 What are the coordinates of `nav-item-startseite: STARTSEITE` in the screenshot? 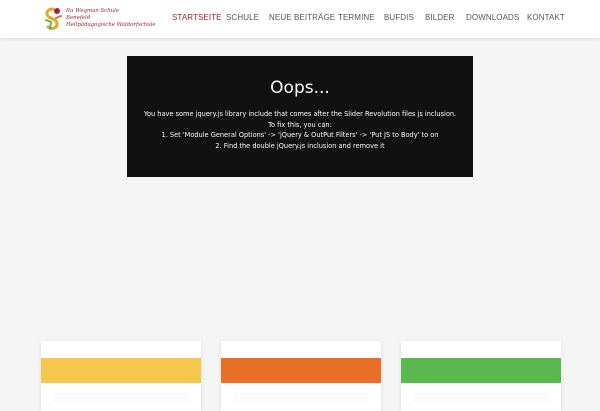 It's located at (197, 17).